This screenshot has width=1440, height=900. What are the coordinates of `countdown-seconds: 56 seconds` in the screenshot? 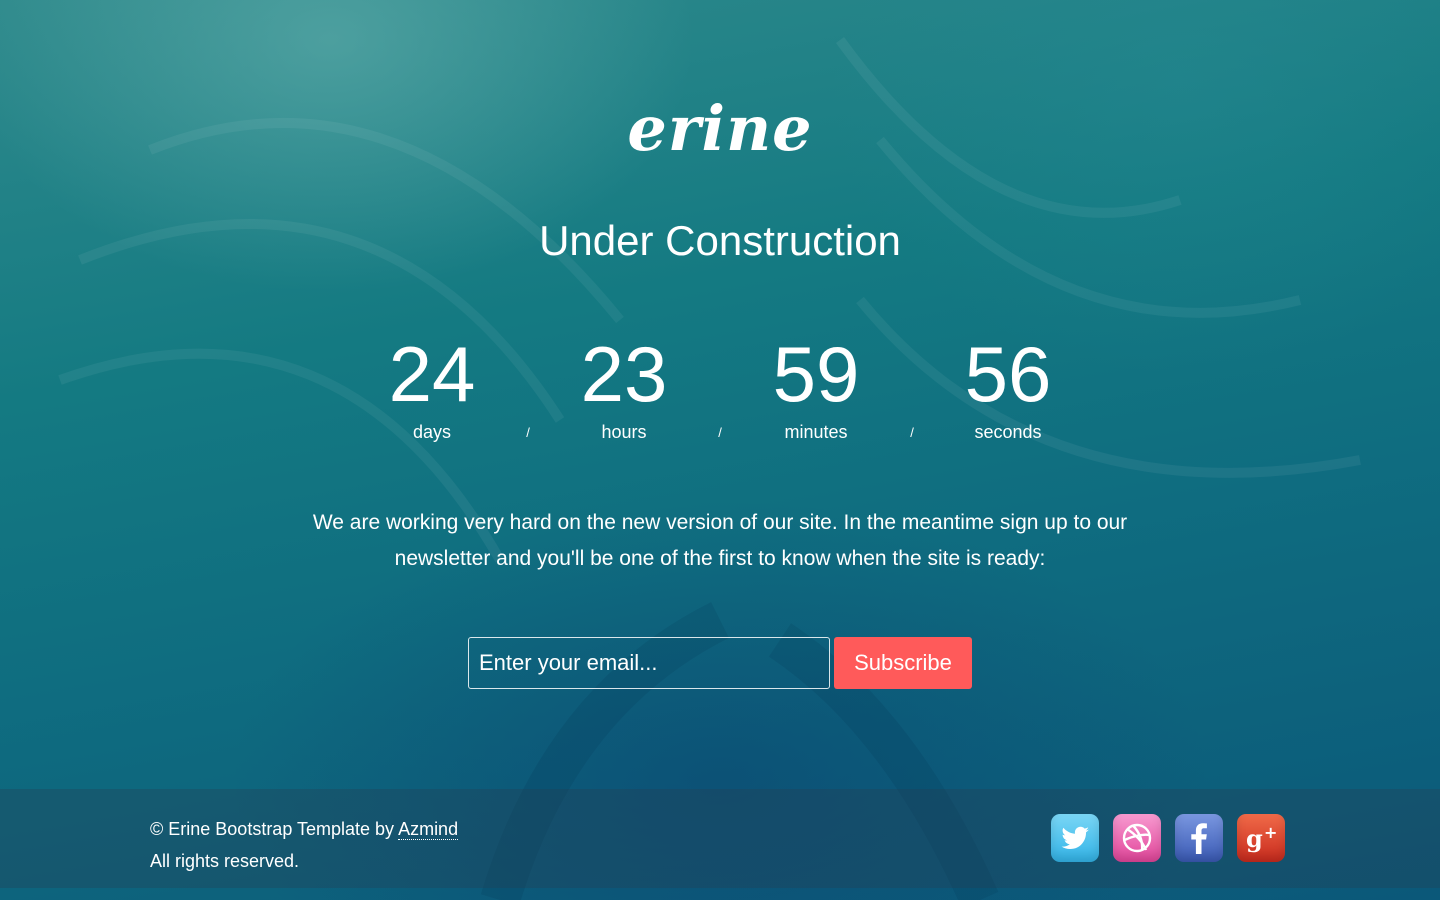 It's located at (1008, 388).